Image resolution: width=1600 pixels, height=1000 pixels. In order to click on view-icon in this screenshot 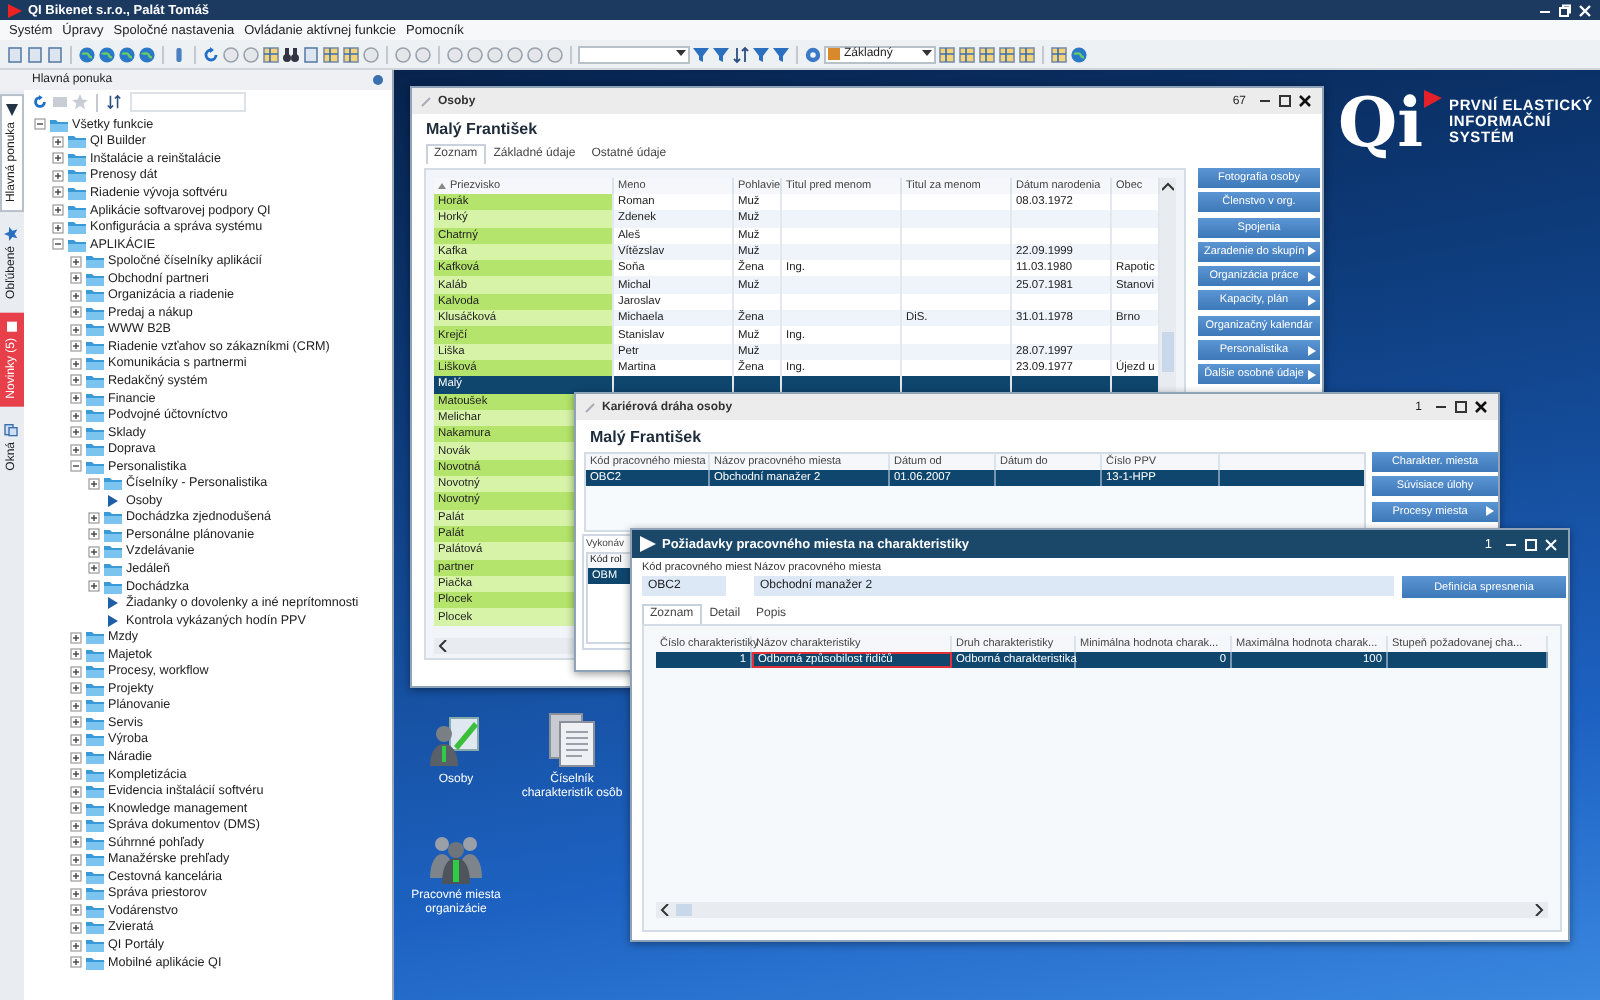, I will do `click(834, 54)`.